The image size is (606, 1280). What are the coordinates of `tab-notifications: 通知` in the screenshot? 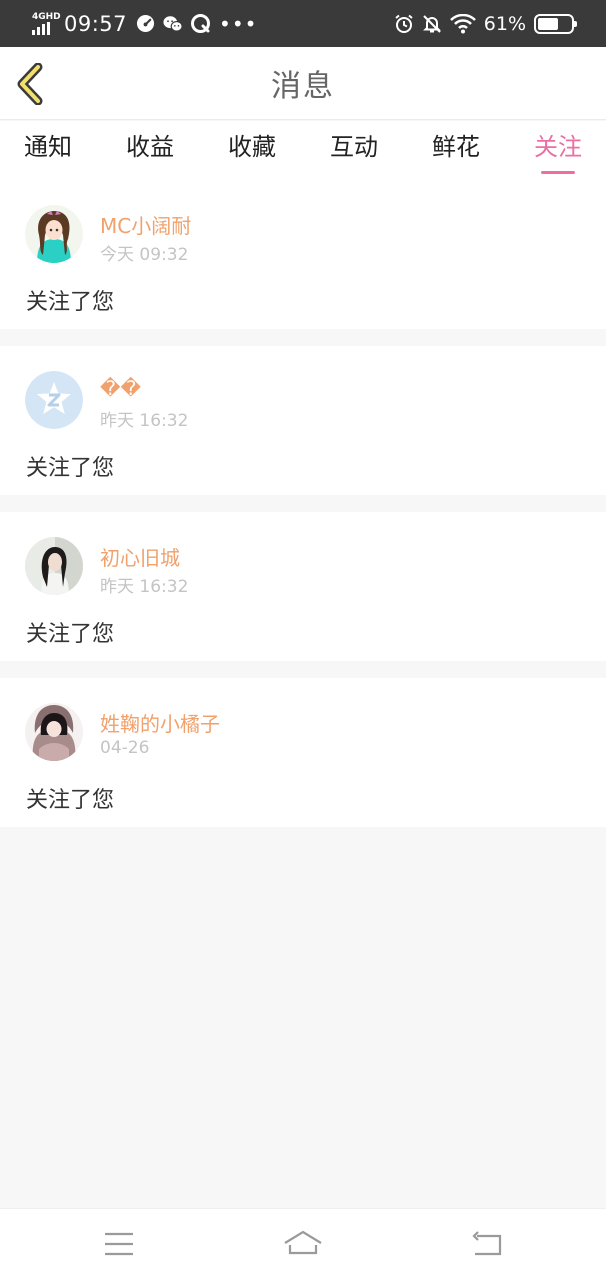 It's located at (48, 150).